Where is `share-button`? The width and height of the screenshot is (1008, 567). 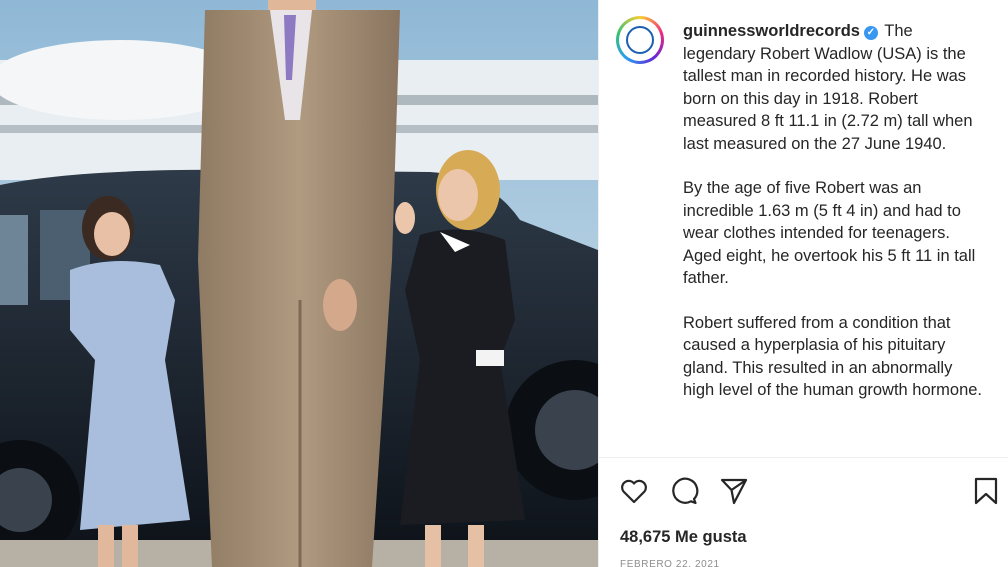
share-button is located at coordinates (734, 491).